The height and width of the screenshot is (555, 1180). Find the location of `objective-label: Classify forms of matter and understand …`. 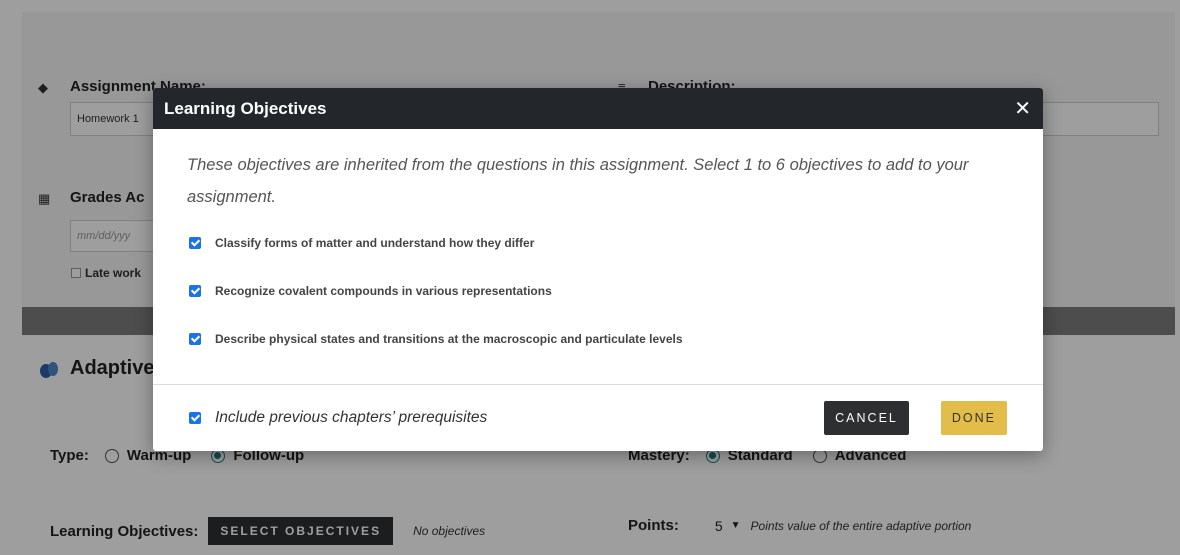

objective-label: Classify forms of matter and understand … is located at coordinates (375, 243).